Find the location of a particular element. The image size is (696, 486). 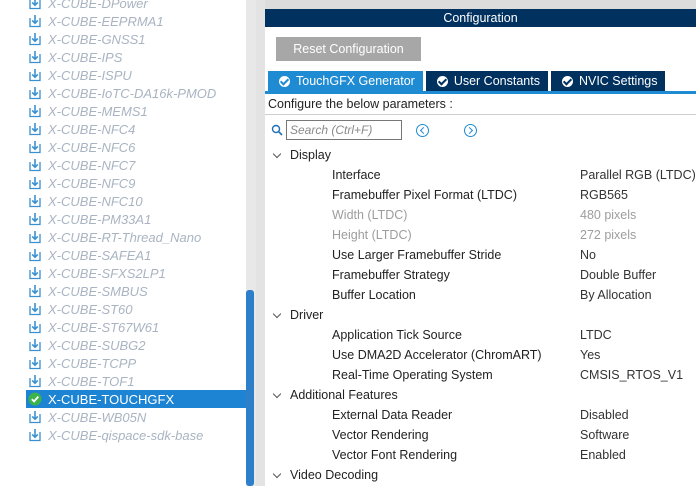

parameter-name: Framebuffer Strategy is located at coordinates (391, 275).